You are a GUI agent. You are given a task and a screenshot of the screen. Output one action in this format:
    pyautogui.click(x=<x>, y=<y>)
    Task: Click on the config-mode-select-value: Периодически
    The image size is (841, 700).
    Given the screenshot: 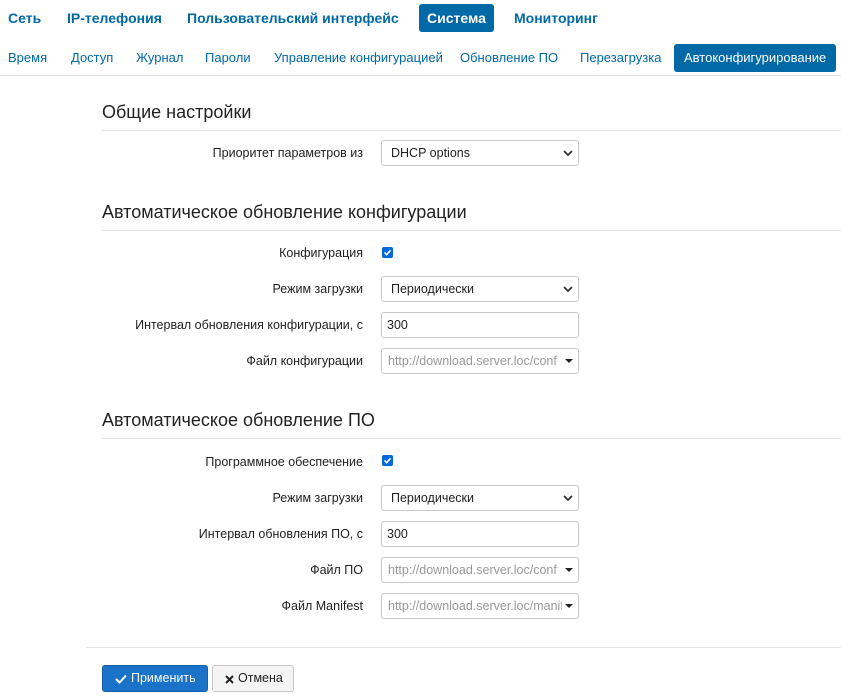 What is the action you would take?
    pyautogui.click(x=432, y=289)
    